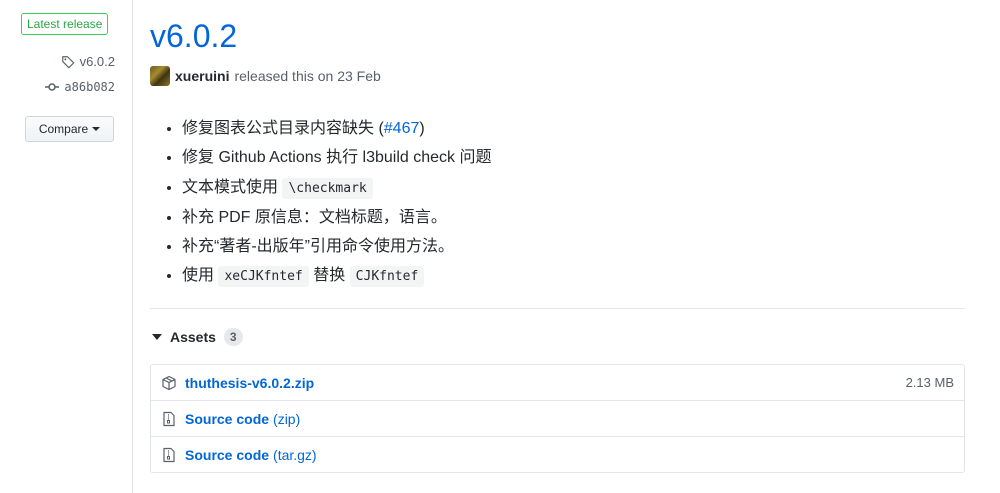  What do you see at coordinates (169, 382) in the screenshot?
I see `package-icon` at bounding box center [169, 382].